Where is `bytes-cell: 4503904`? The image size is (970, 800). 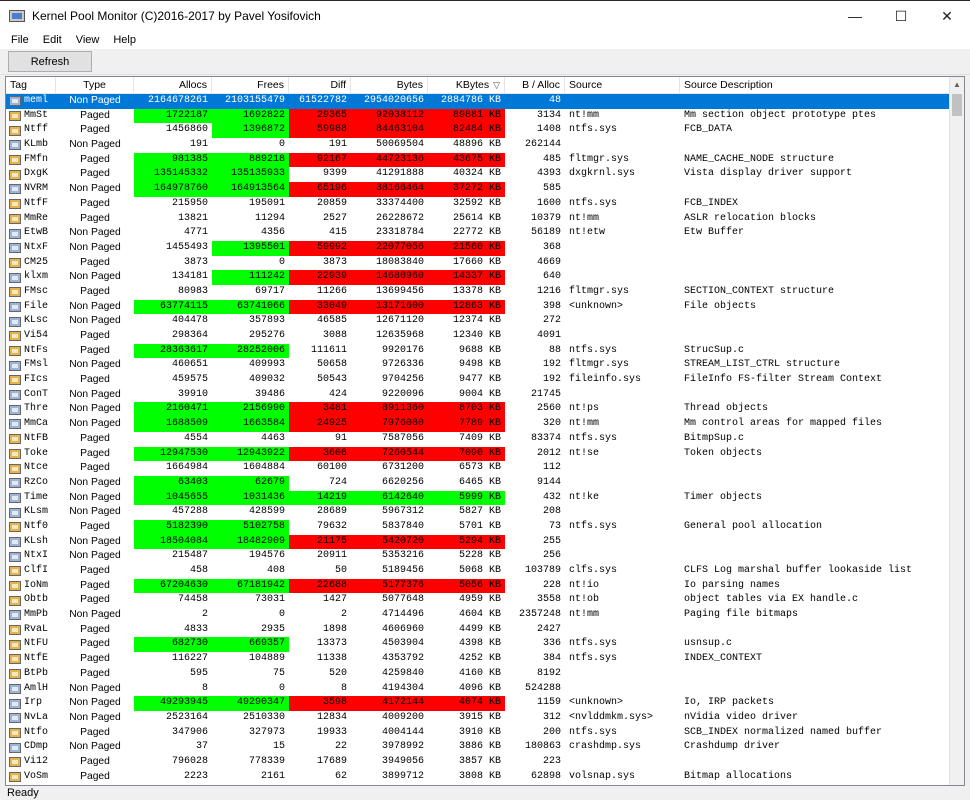
bytes-cell: 4503904 is located at coordinates (402, 644).